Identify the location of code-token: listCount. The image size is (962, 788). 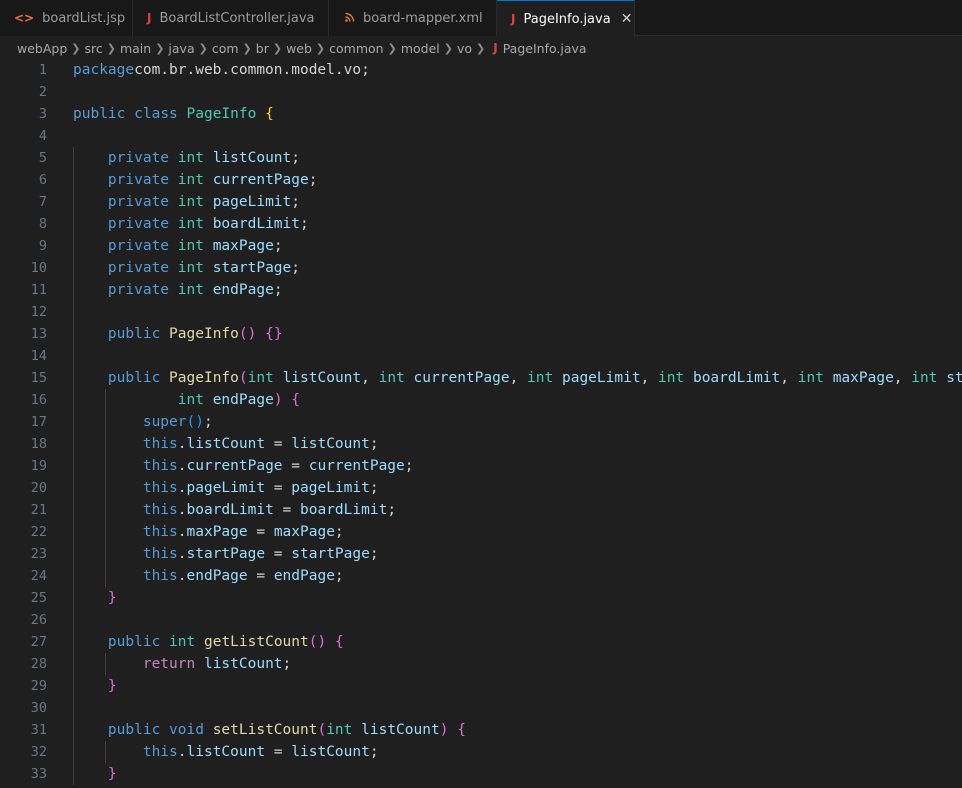
(322, 378).